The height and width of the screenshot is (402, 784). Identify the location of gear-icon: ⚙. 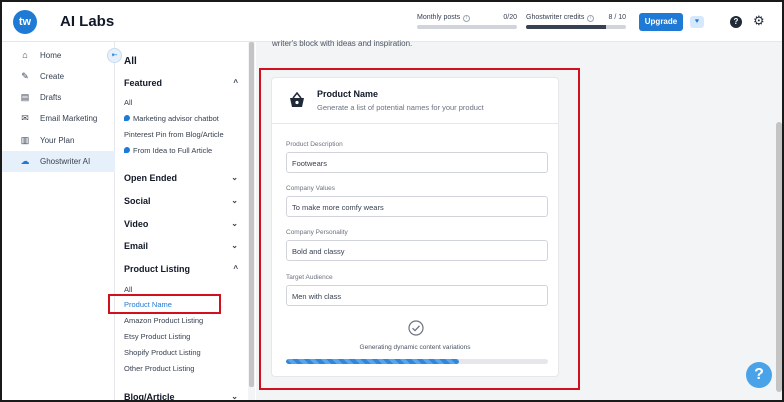
(759, 21).